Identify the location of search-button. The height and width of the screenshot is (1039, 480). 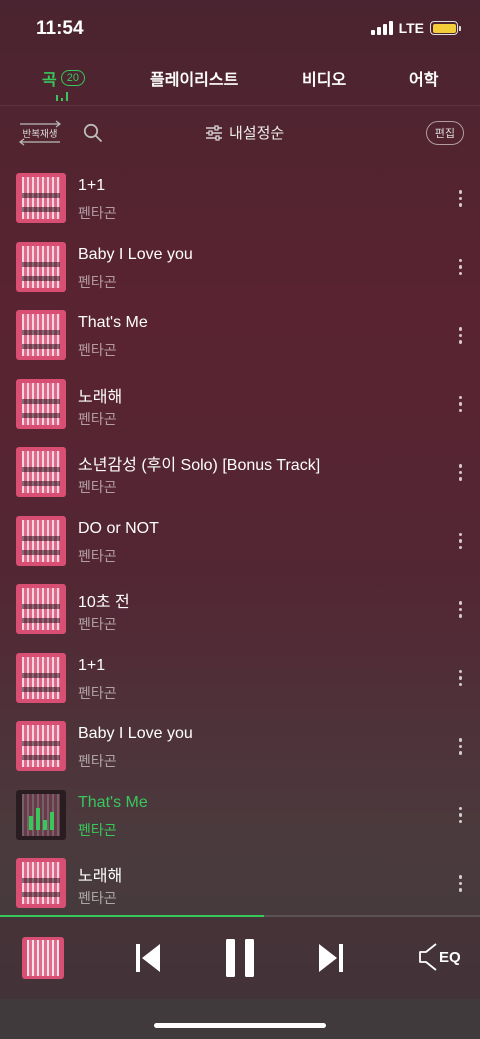
(93, 135).